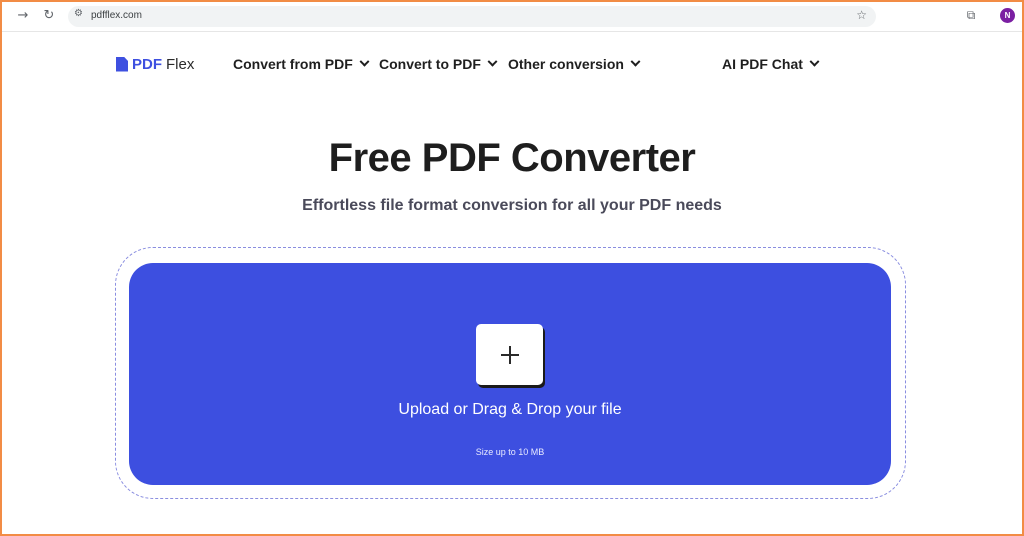 The width and height of the screenshot is (1024, 536). What do you see at coordinates (509, 354) in the screenshot?
I see `upload-plus-button` at bounding box center [509, 354].